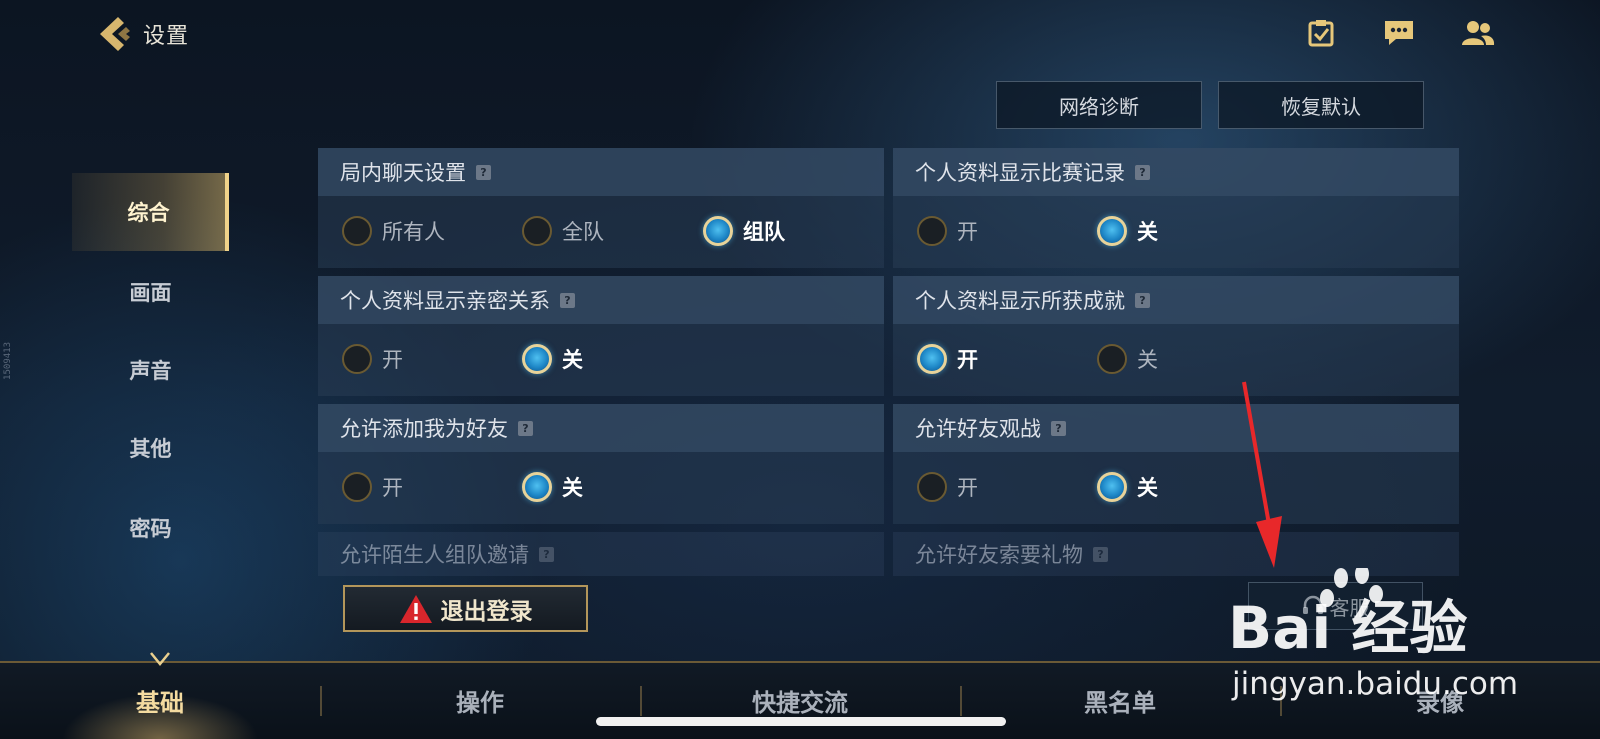 Image resolution: width=1600 pixels, height=739 pixels. I want to click on logout-label: 退出登录, so click(486, 611).